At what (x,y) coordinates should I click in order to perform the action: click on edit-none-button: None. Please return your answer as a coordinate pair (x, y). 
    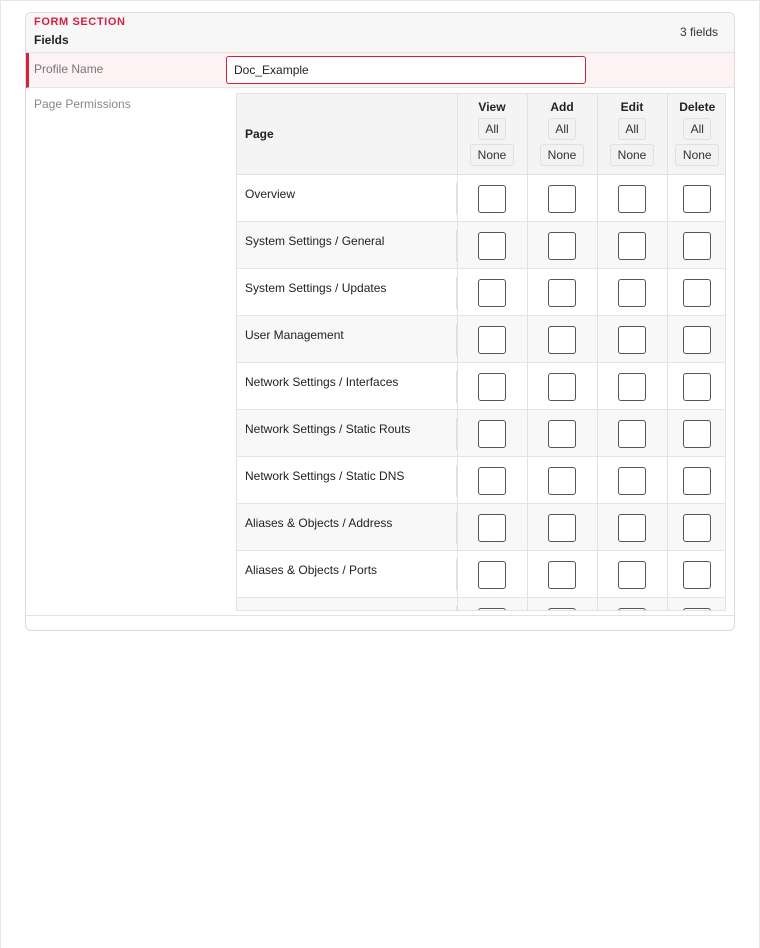
    Looking at the image, I should click on (632, 155).